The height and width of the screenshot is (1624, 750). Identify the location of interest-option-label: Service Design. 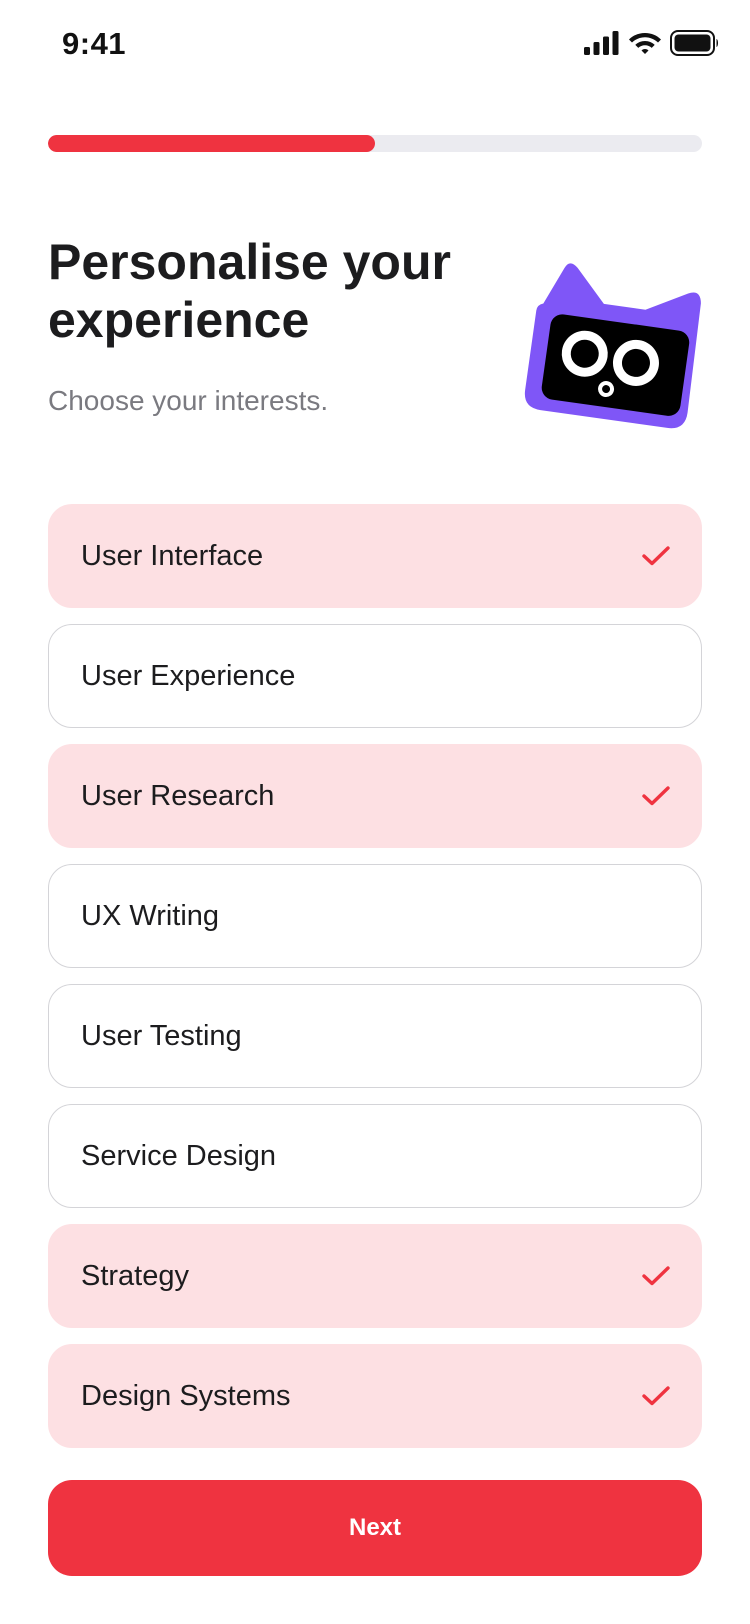
(179, 1155).